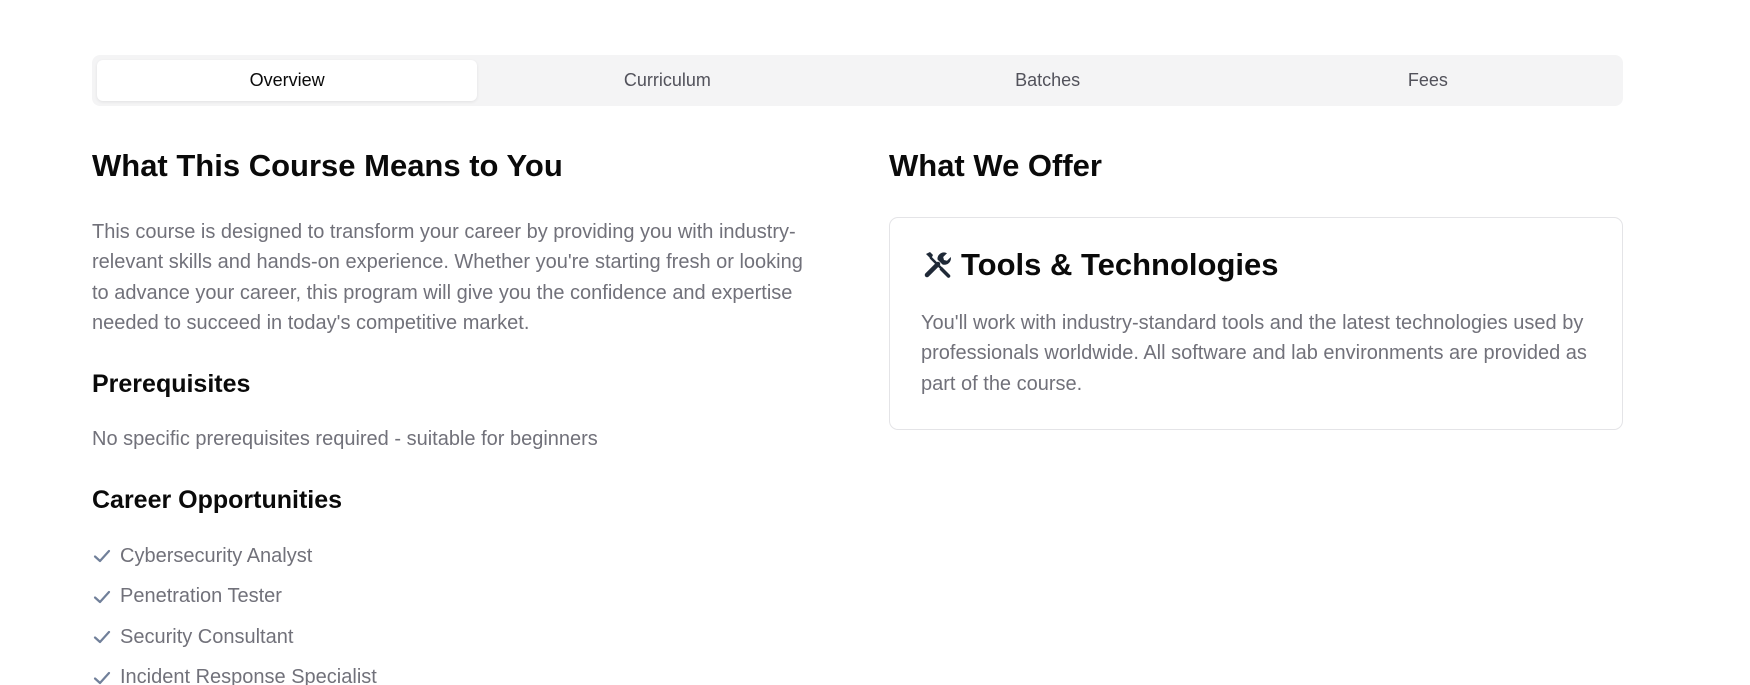 Image resolution: width=1750 pixels, height=685 pixels. I want to click on course-tabs: Overview Curriculum Batches Fees, so click(857, 80).